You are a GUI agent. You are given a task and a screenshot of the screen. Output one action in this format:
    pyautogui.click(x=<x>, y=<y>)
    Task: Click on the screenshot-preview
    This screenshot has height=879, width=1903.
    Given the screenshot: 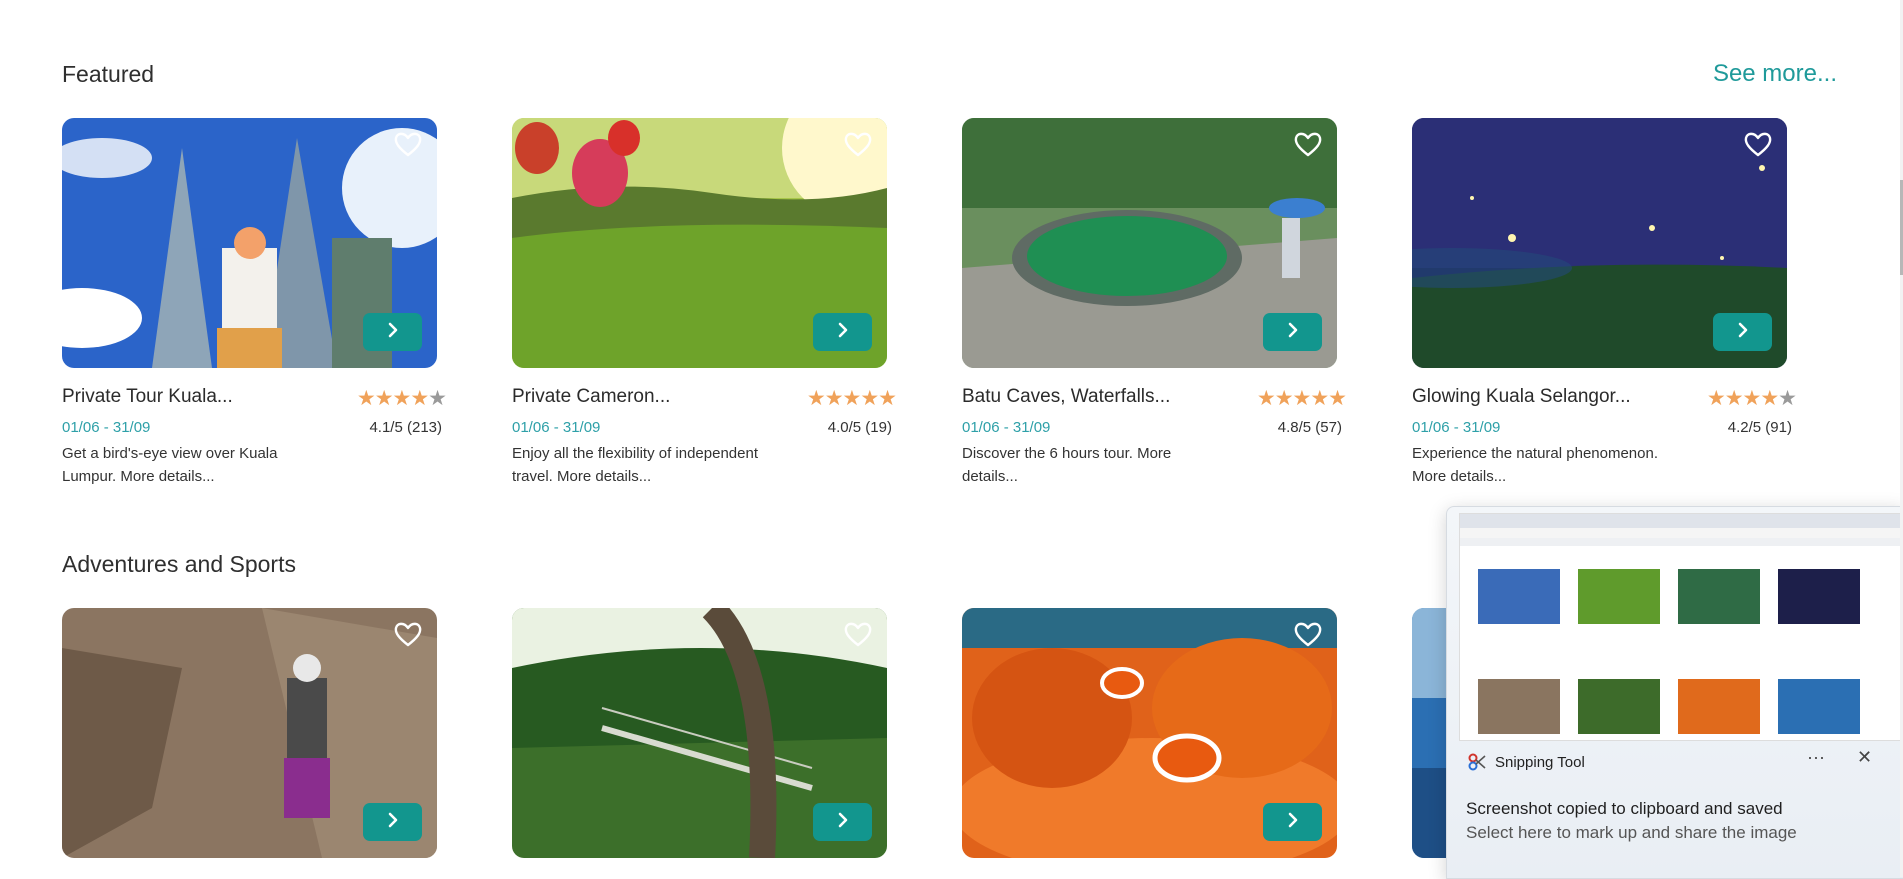 What is the action you would take?
    pyautogui.click(x=1680, y=627)
    